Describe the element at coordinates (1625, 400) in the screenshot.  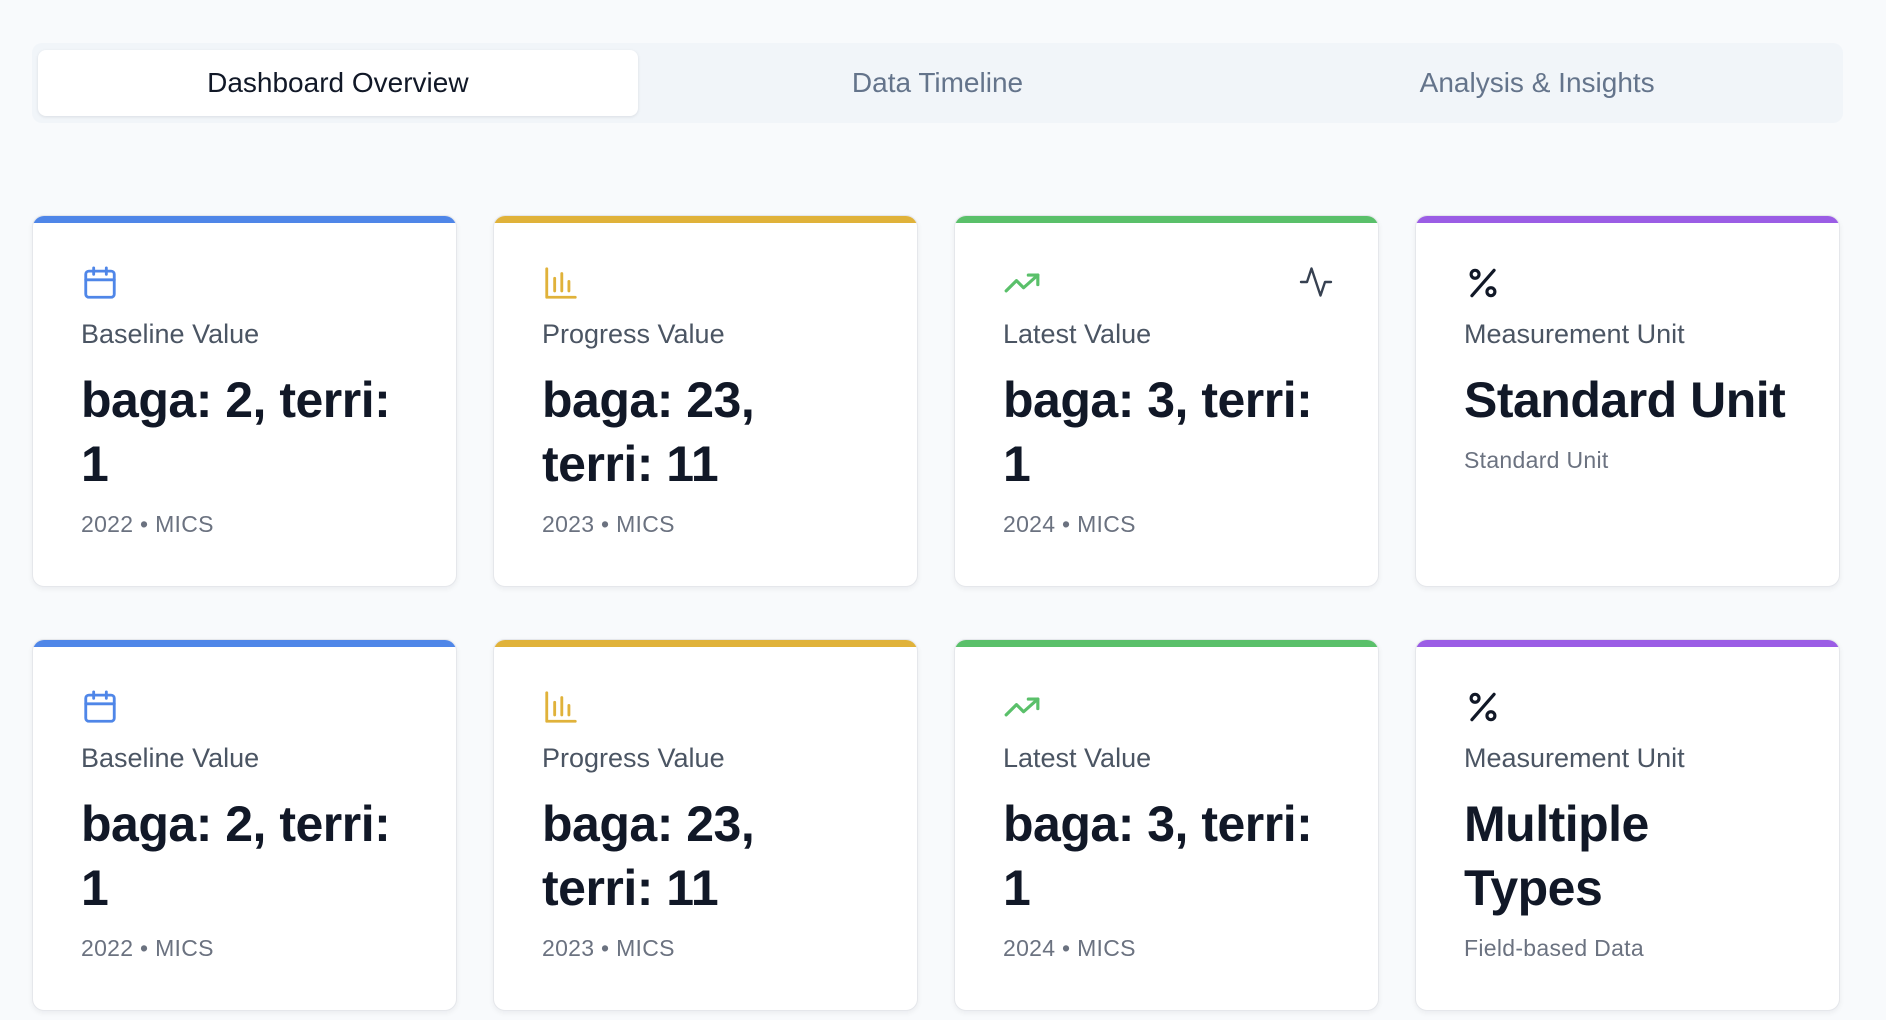
I see `card-value: Standard Unit` at that location.